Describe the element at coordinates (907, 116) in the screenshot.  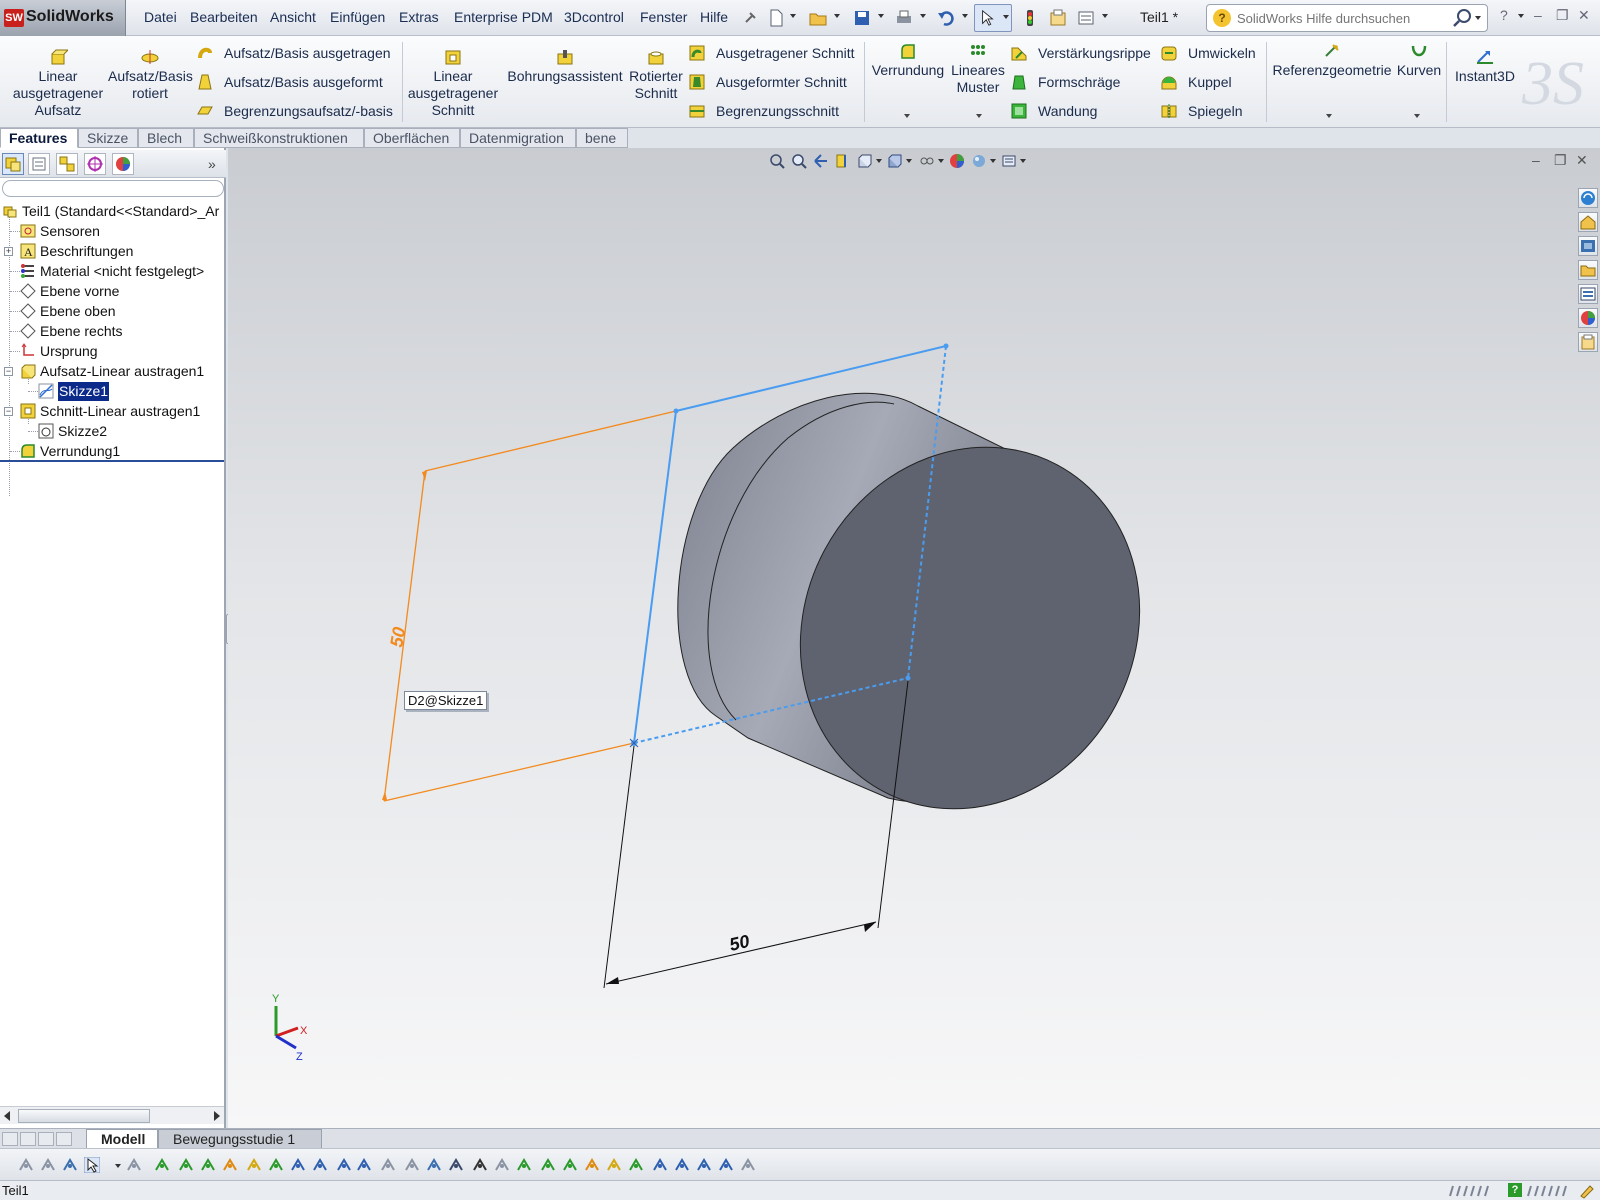
I see `fillet-dropdown-arrow` at that location.